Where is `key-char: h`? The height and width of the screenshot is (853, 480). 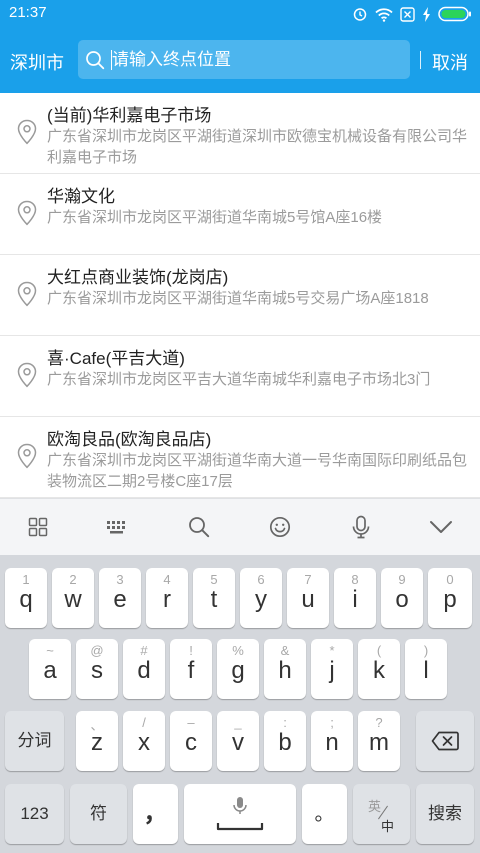
key-char: h is located at coordinates (285, 670).